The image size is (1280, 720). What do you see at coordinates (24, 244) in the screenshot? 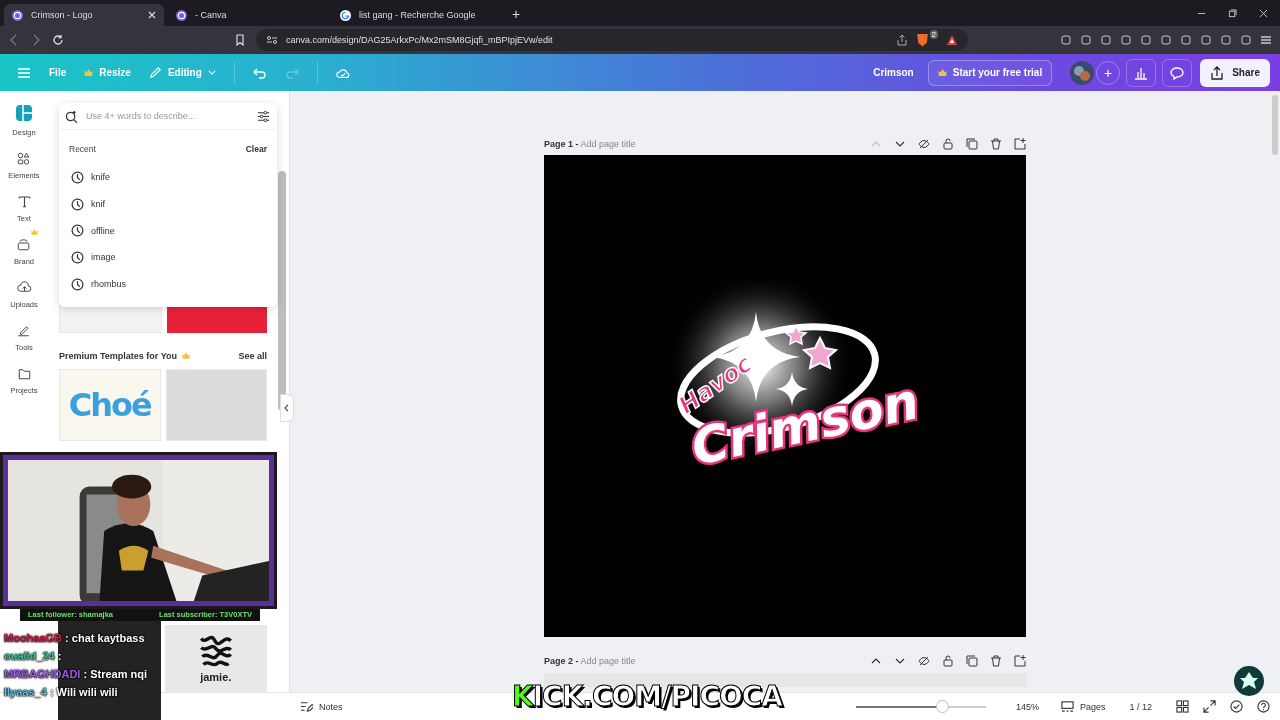
I see `brand-kit-icon` at bounding box center [24, 244].